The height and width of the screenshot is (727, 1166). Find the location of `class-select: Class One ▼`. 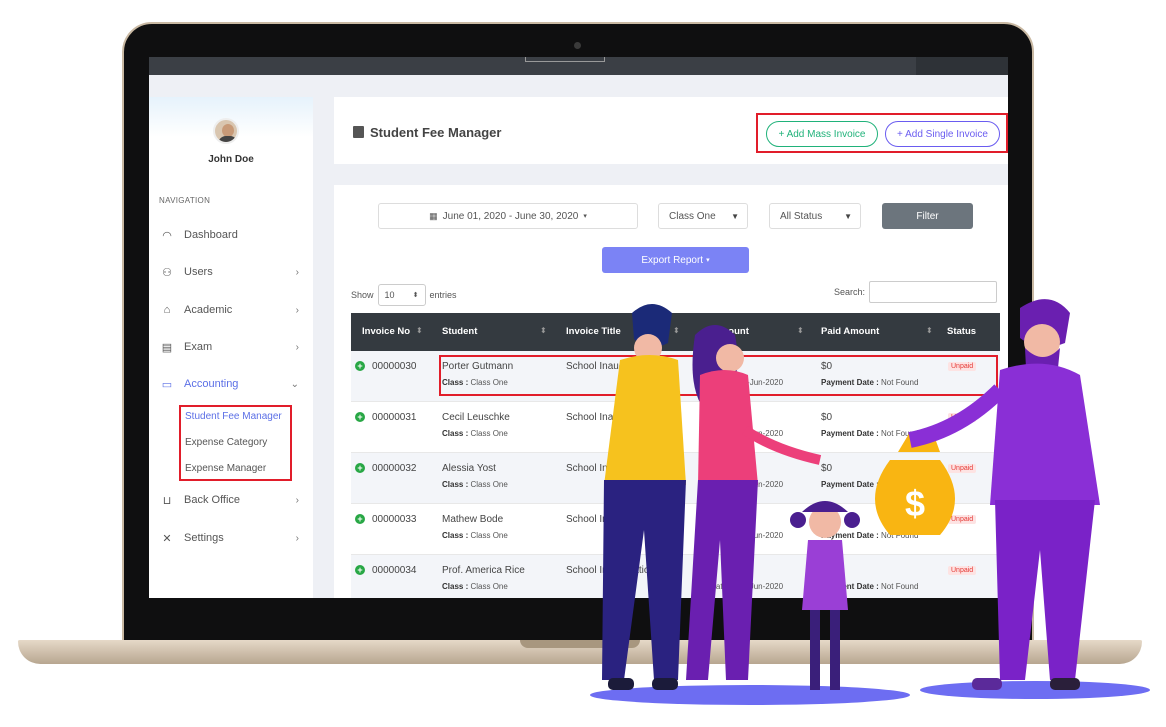

class-select: Class One ▼ is located at coordinates (703, 216).